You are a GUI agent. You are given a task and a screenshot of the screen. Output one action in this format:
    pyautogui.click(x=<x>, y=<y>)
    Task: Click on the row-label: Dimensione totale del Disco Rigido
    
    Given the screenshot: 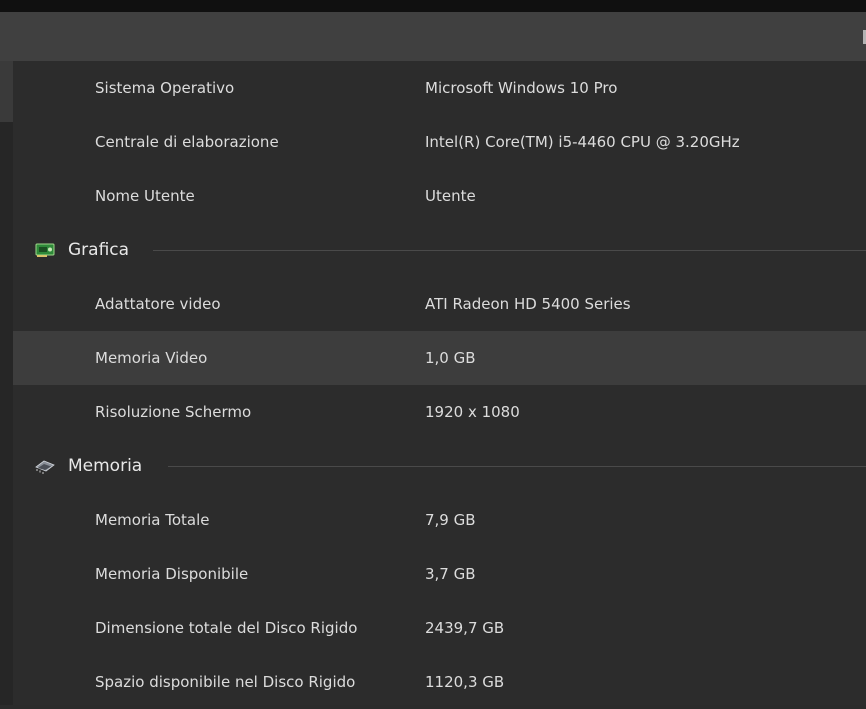 What is the action you would take?
    pyautogui.click(x=226, y=628)
    